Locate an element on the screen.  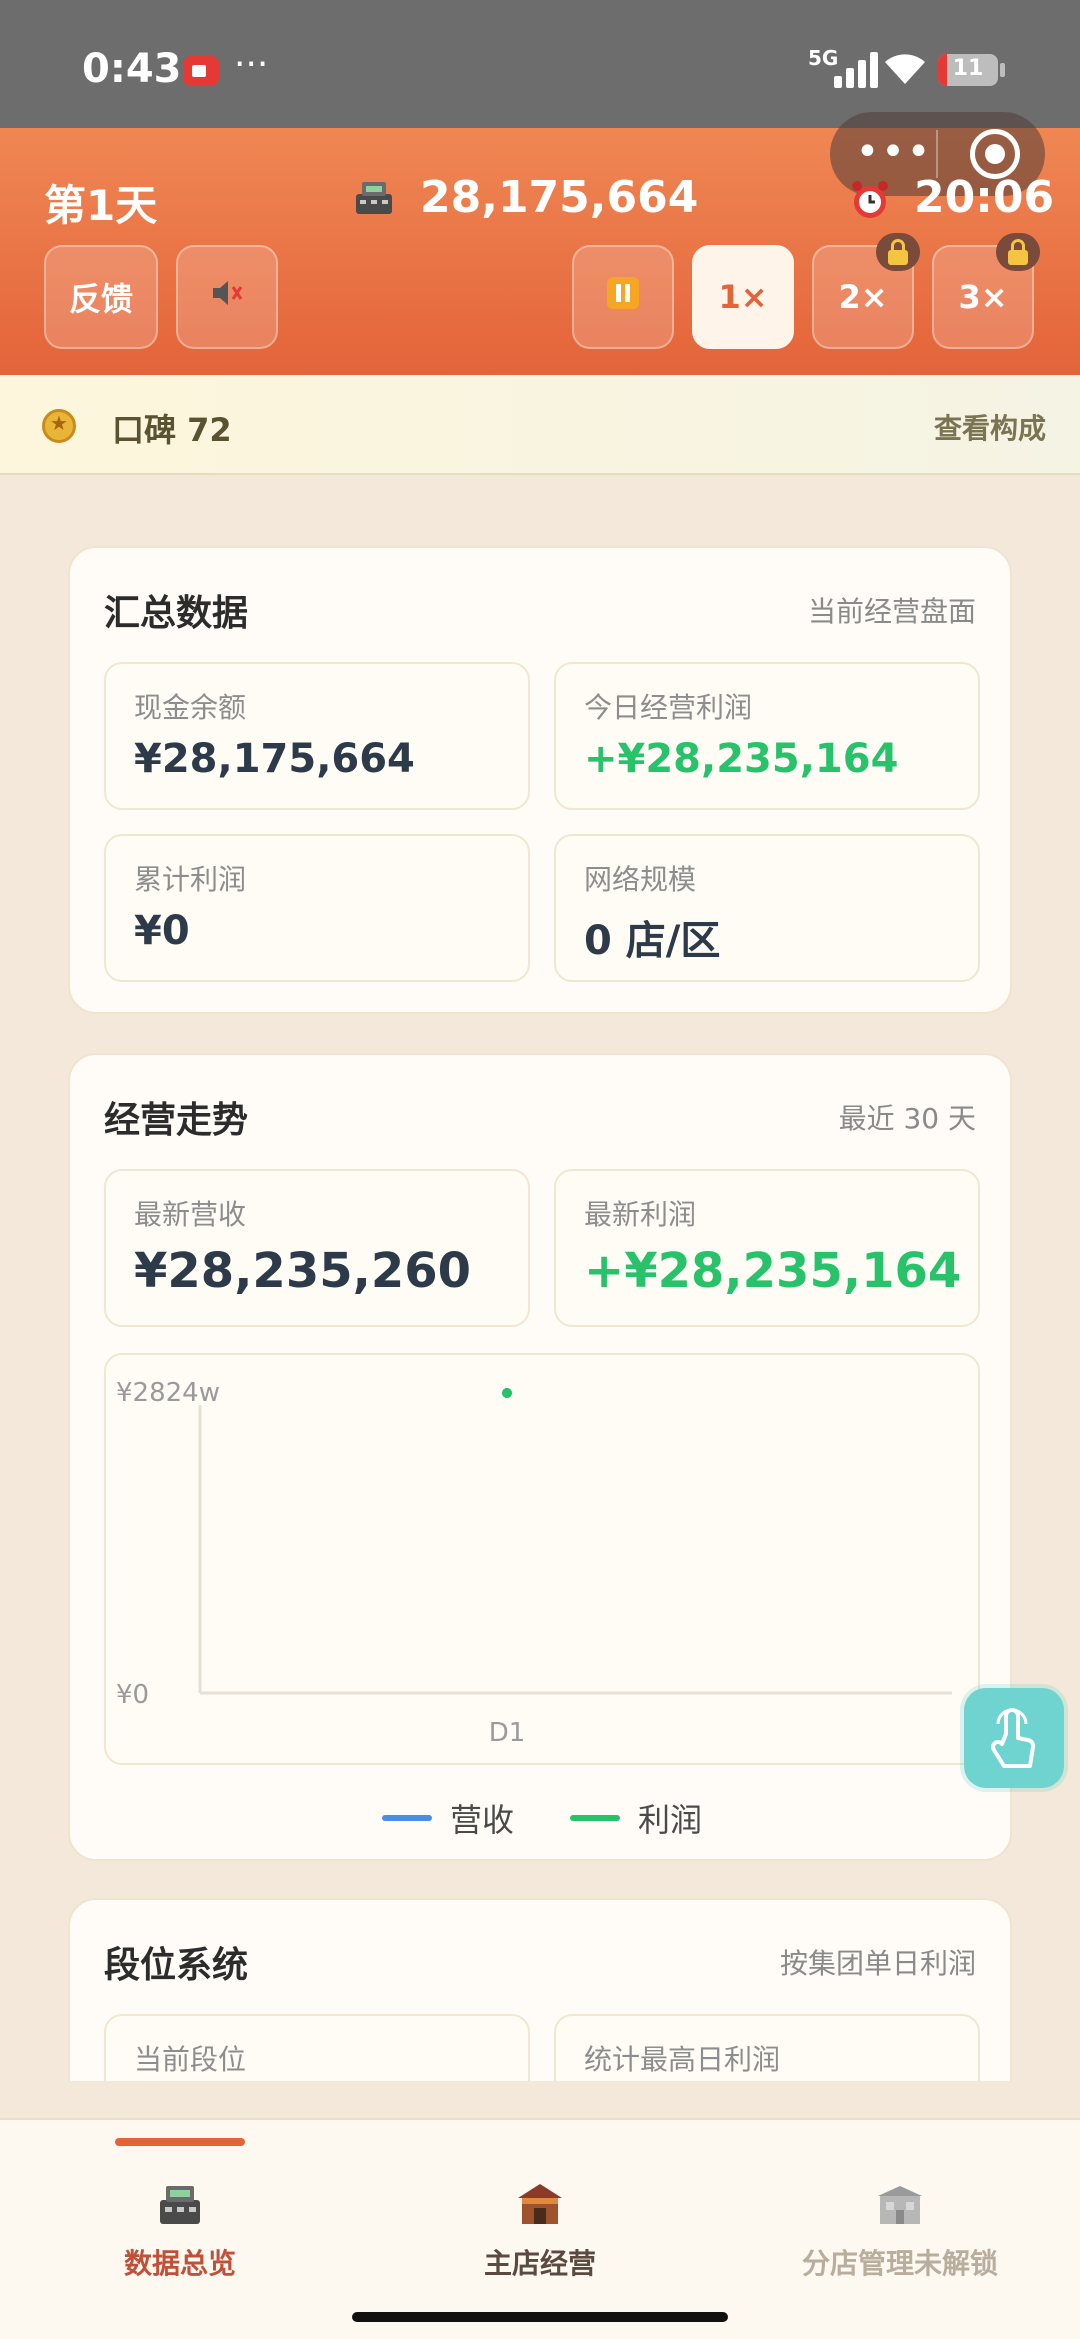
reputation-medal-icon is located at coordinates (59, 426).